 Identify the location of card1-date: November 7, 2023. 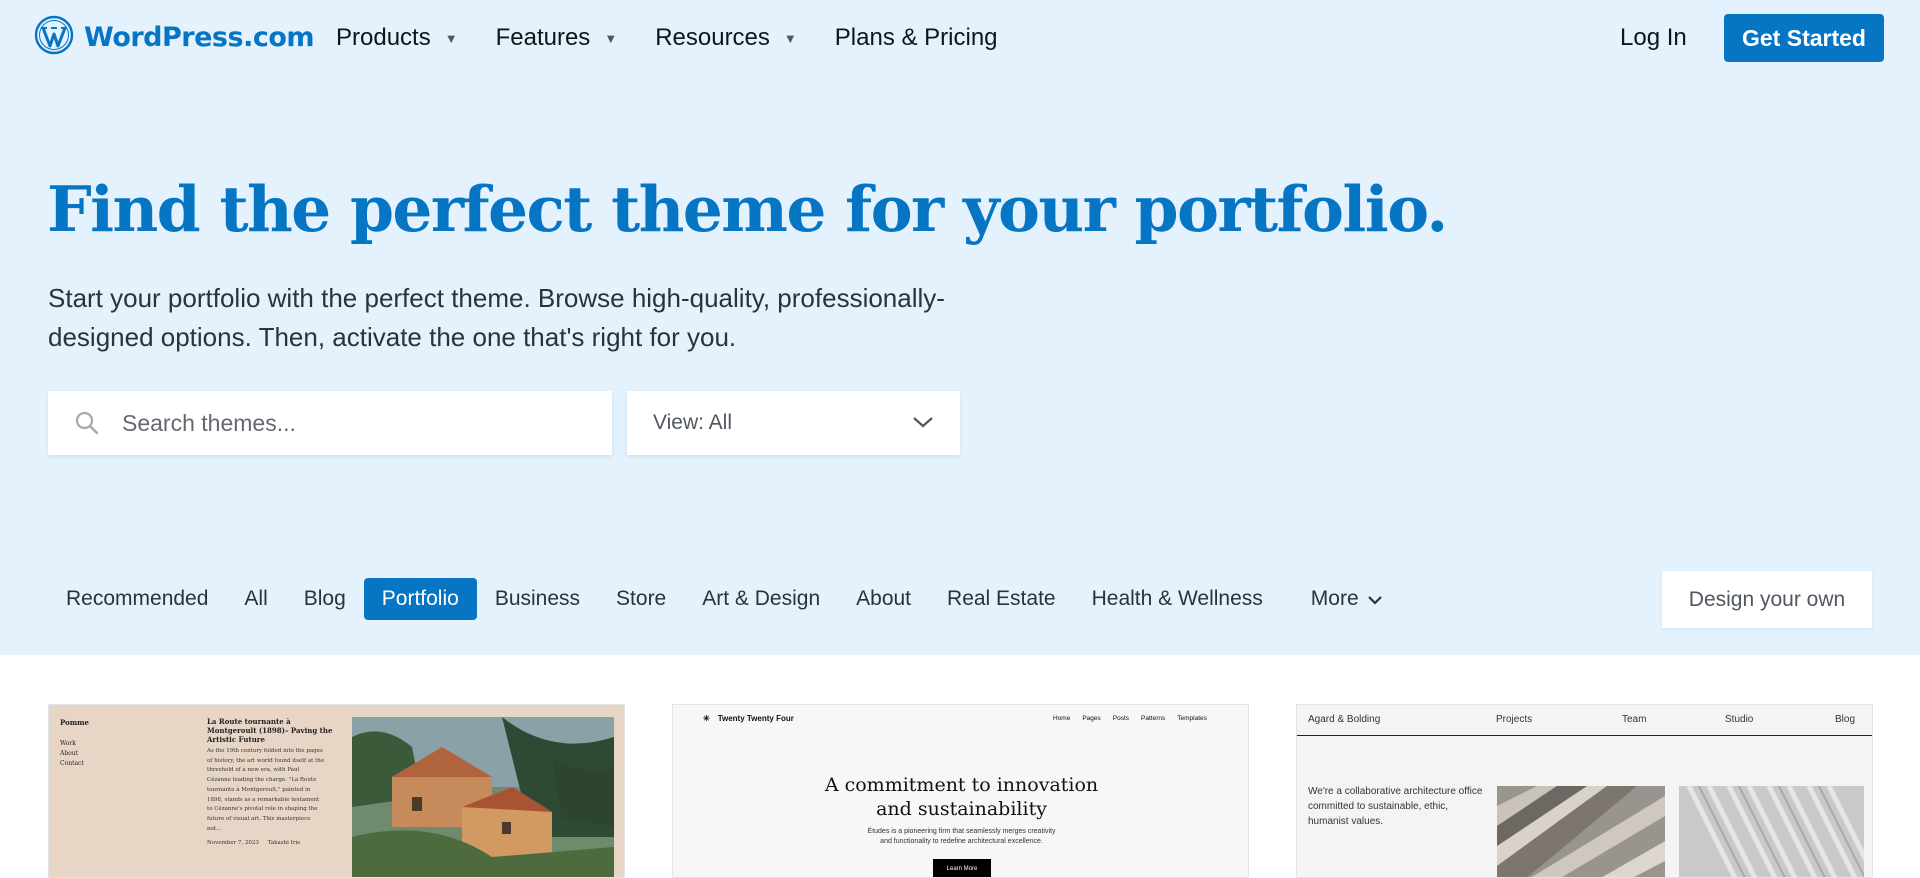
(233, 843).